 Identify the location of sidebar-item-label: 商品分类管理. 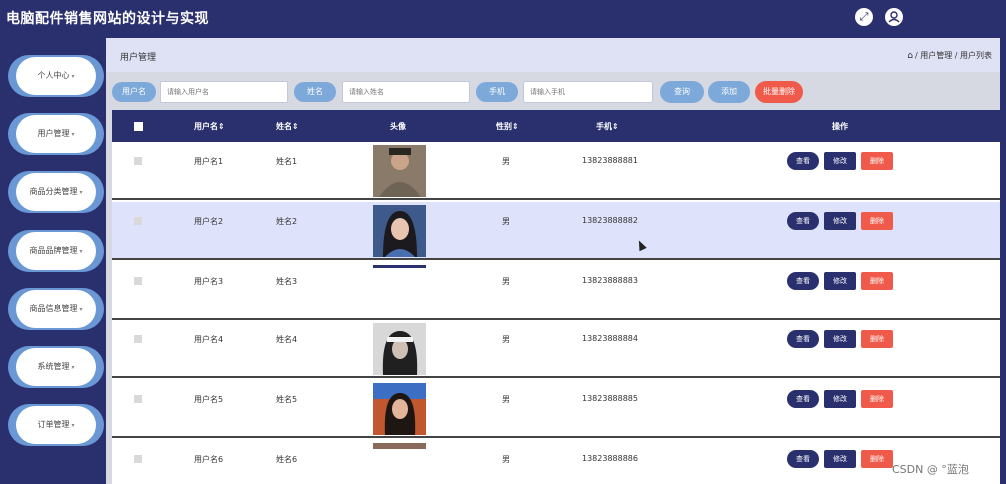
(53, 191).